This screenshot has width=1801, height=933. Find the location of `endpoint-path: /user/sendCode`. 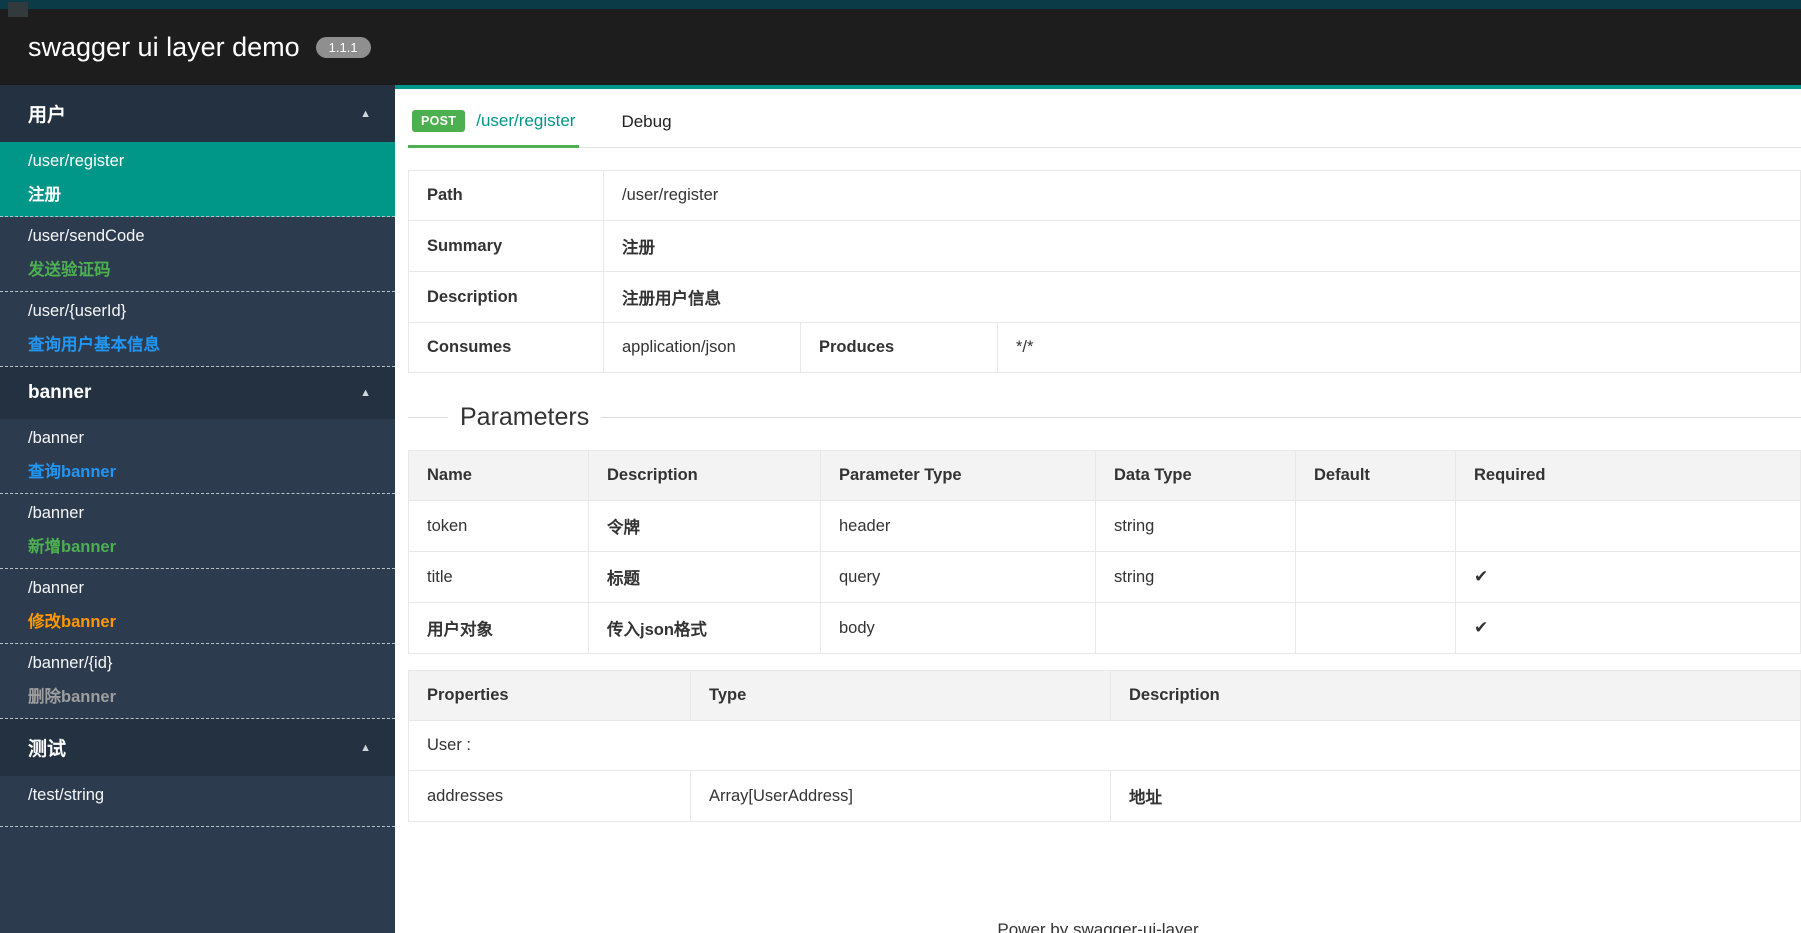

endpoint-path: /user/sendCode is located at coordinates (86, 236).